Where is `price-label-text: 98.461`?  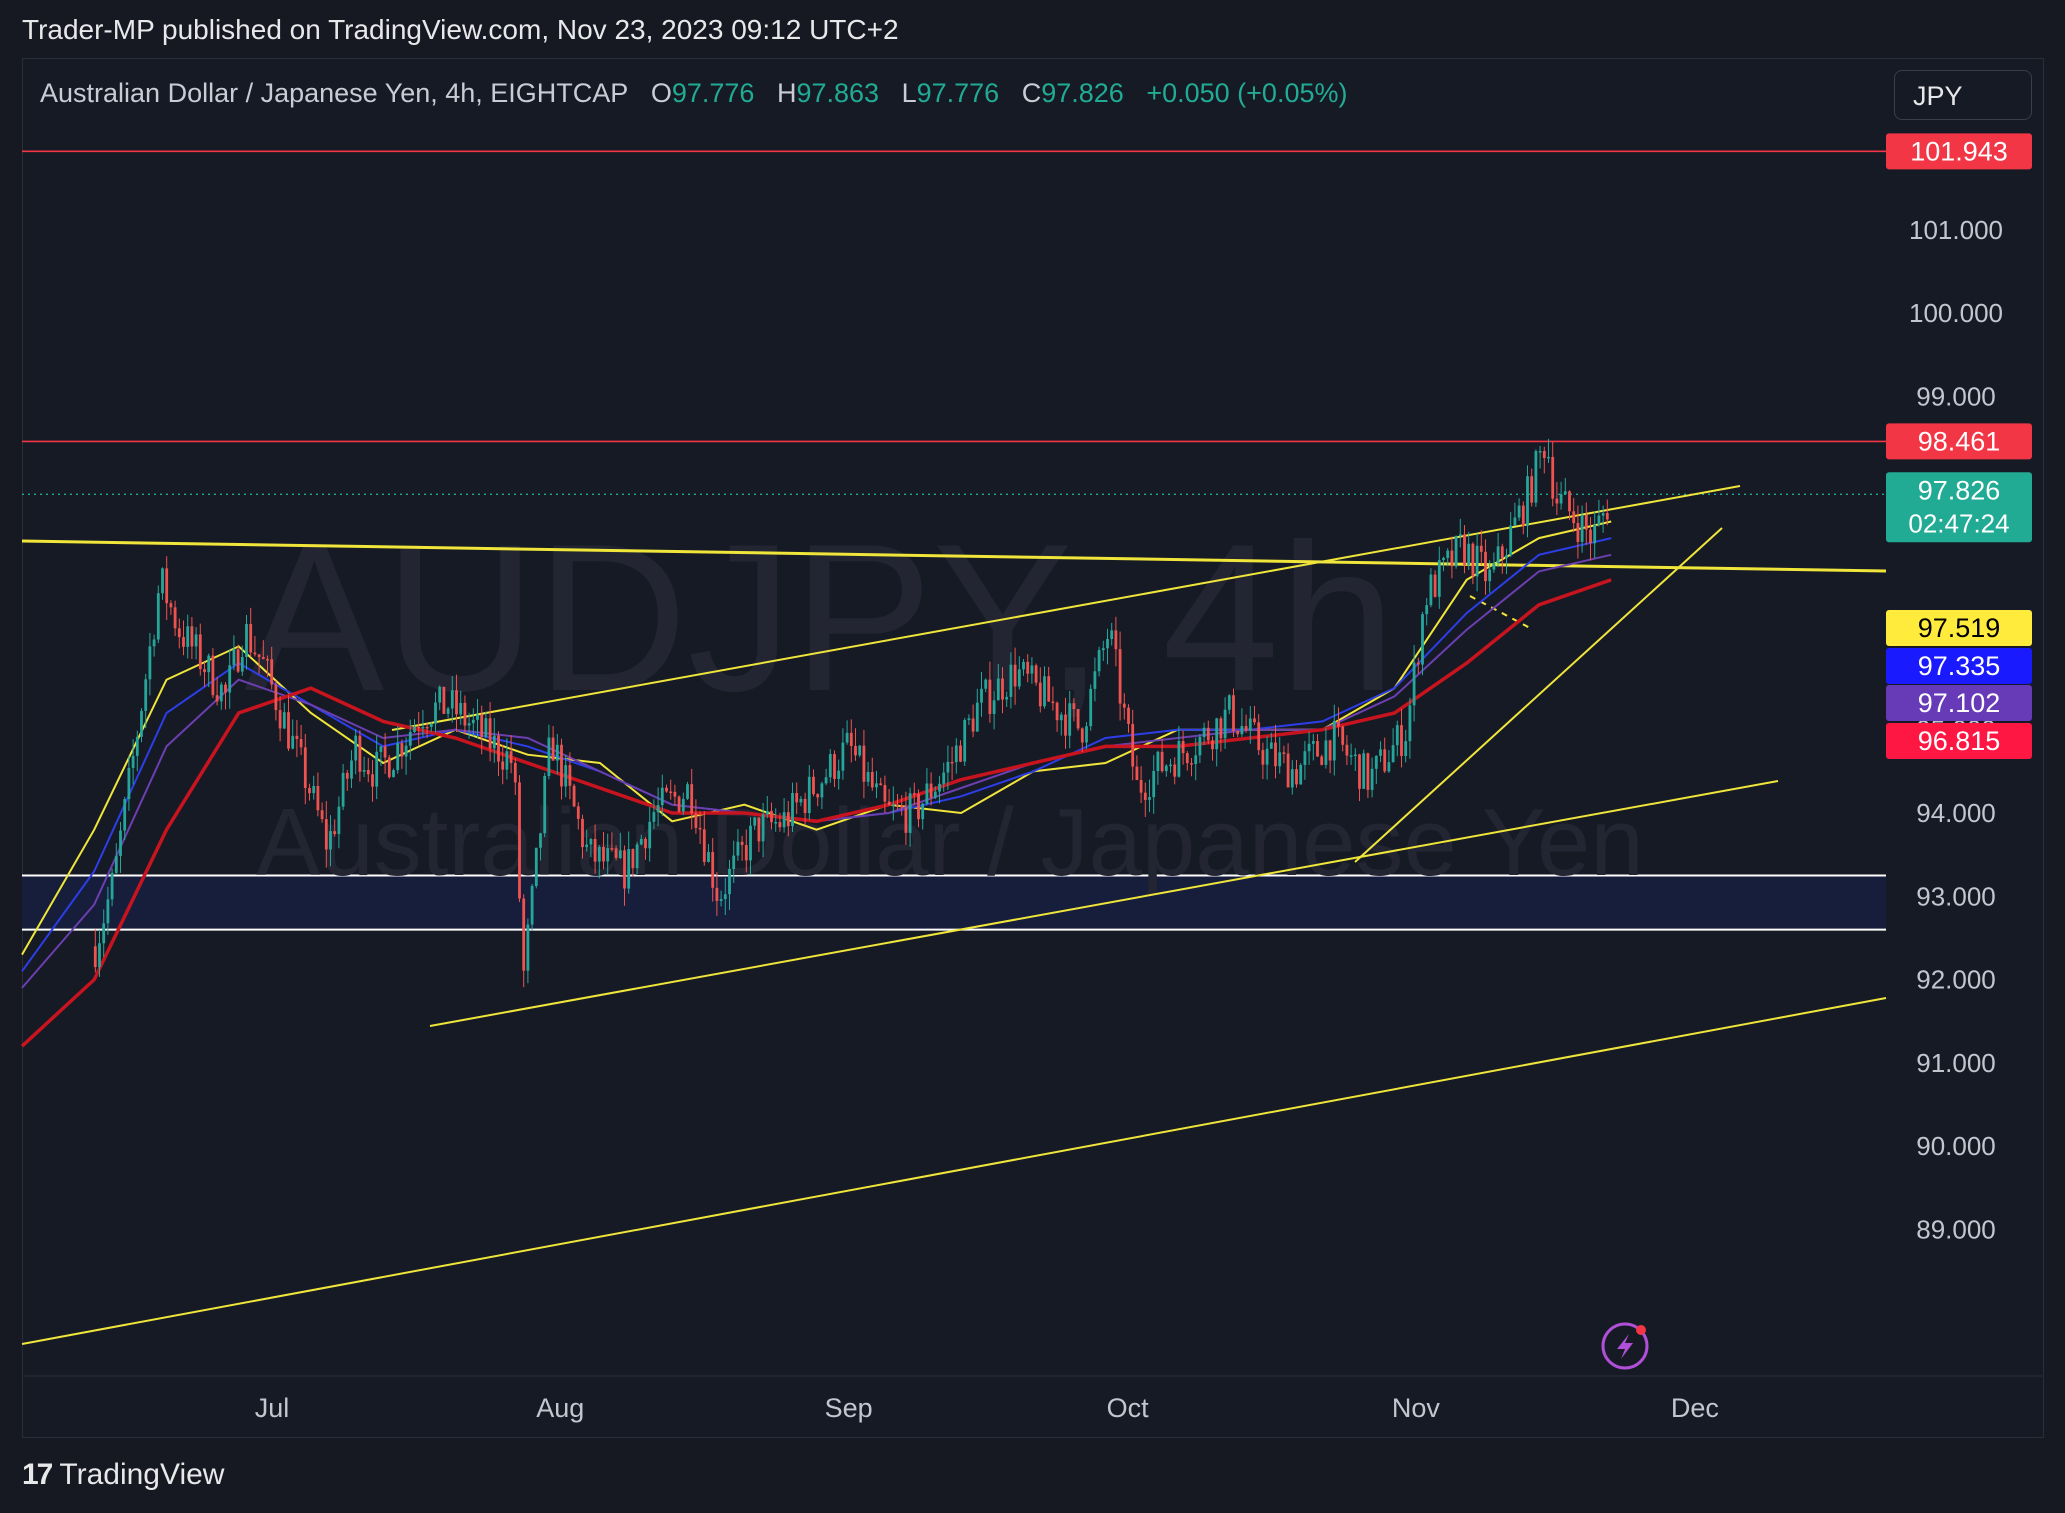
price-label-text: 98.461 is located at coordinates (1959, 441).